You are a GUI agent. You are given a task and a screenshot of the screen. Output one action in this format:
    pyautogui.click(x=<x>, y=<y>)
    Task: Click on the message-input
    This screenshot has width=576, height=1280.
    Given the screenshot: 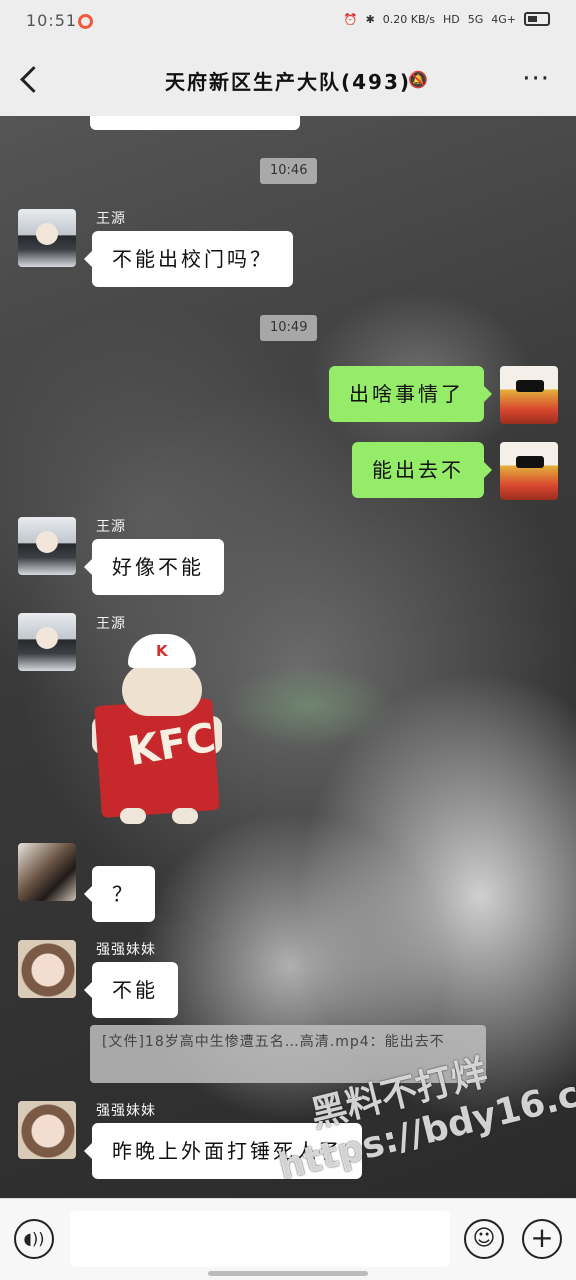 What is the action you would take?
    pyautogui.click(x=260, y=1239)
    